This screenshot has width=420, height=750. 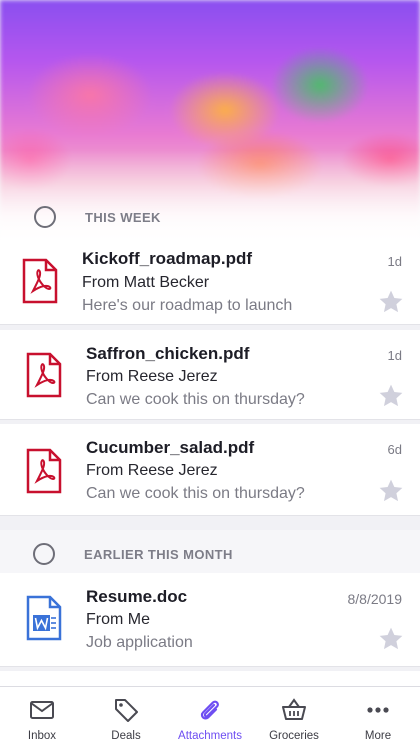 What do you see at coordinates (378, 736) in the screenshot?
I see `tab-label: More` at bounding box center [378, 736].